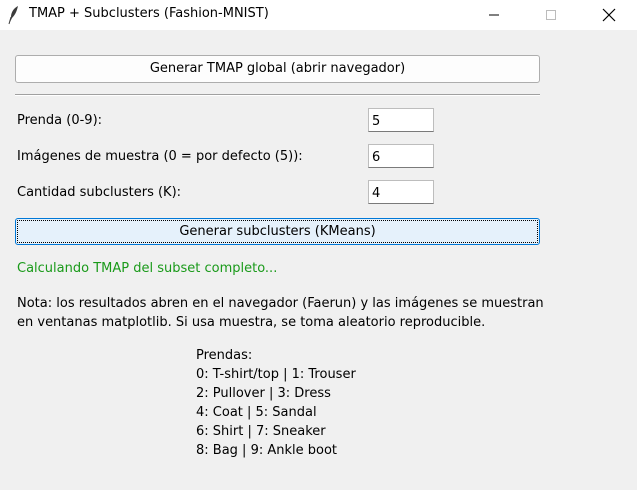 The height and width of the screenshot is (490, 637). I want to click on legend-line: 8: Bag | 9: Ankle boot, so click(267, 450).